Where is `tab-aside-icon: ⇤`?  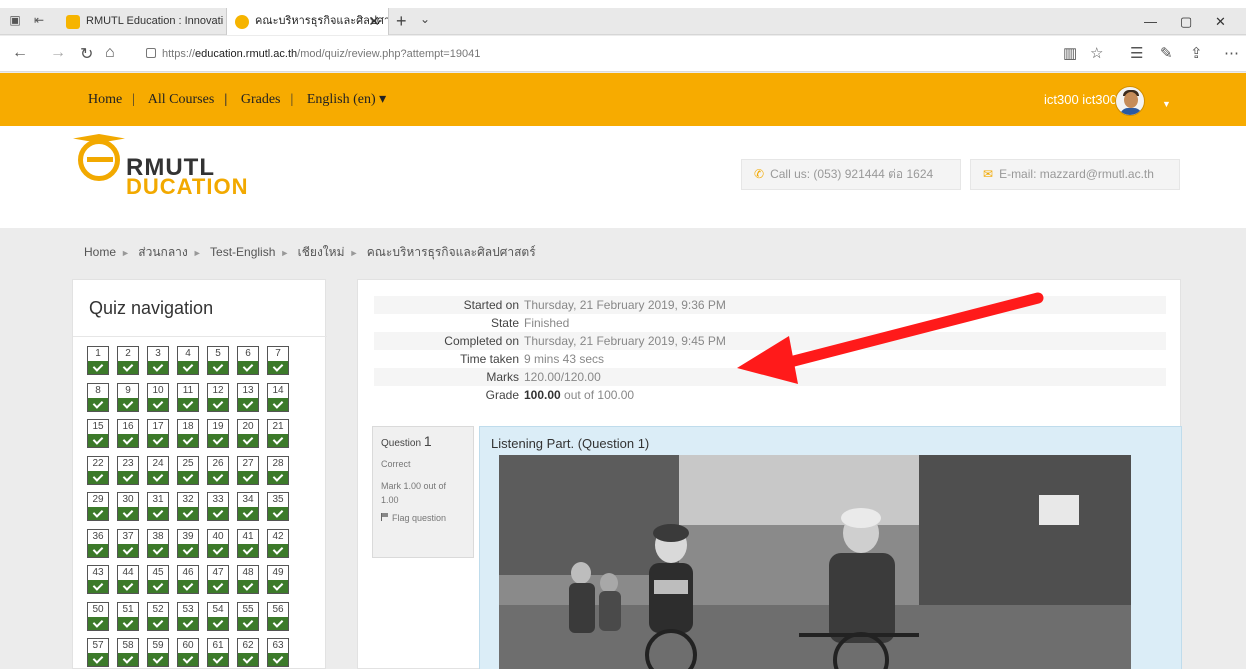 tab-aside-icon: ⇤ is located at coordinates (39, 20).